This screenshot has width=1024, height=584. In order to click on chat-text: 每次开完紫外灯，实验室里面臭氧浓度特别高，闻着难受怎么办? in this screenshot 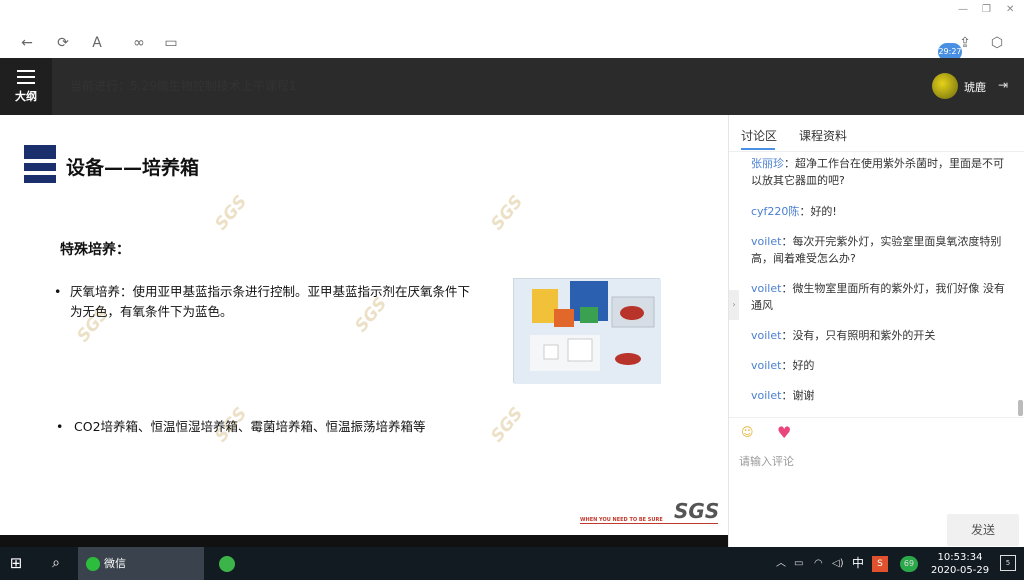, I will do `click(876, 250)`.